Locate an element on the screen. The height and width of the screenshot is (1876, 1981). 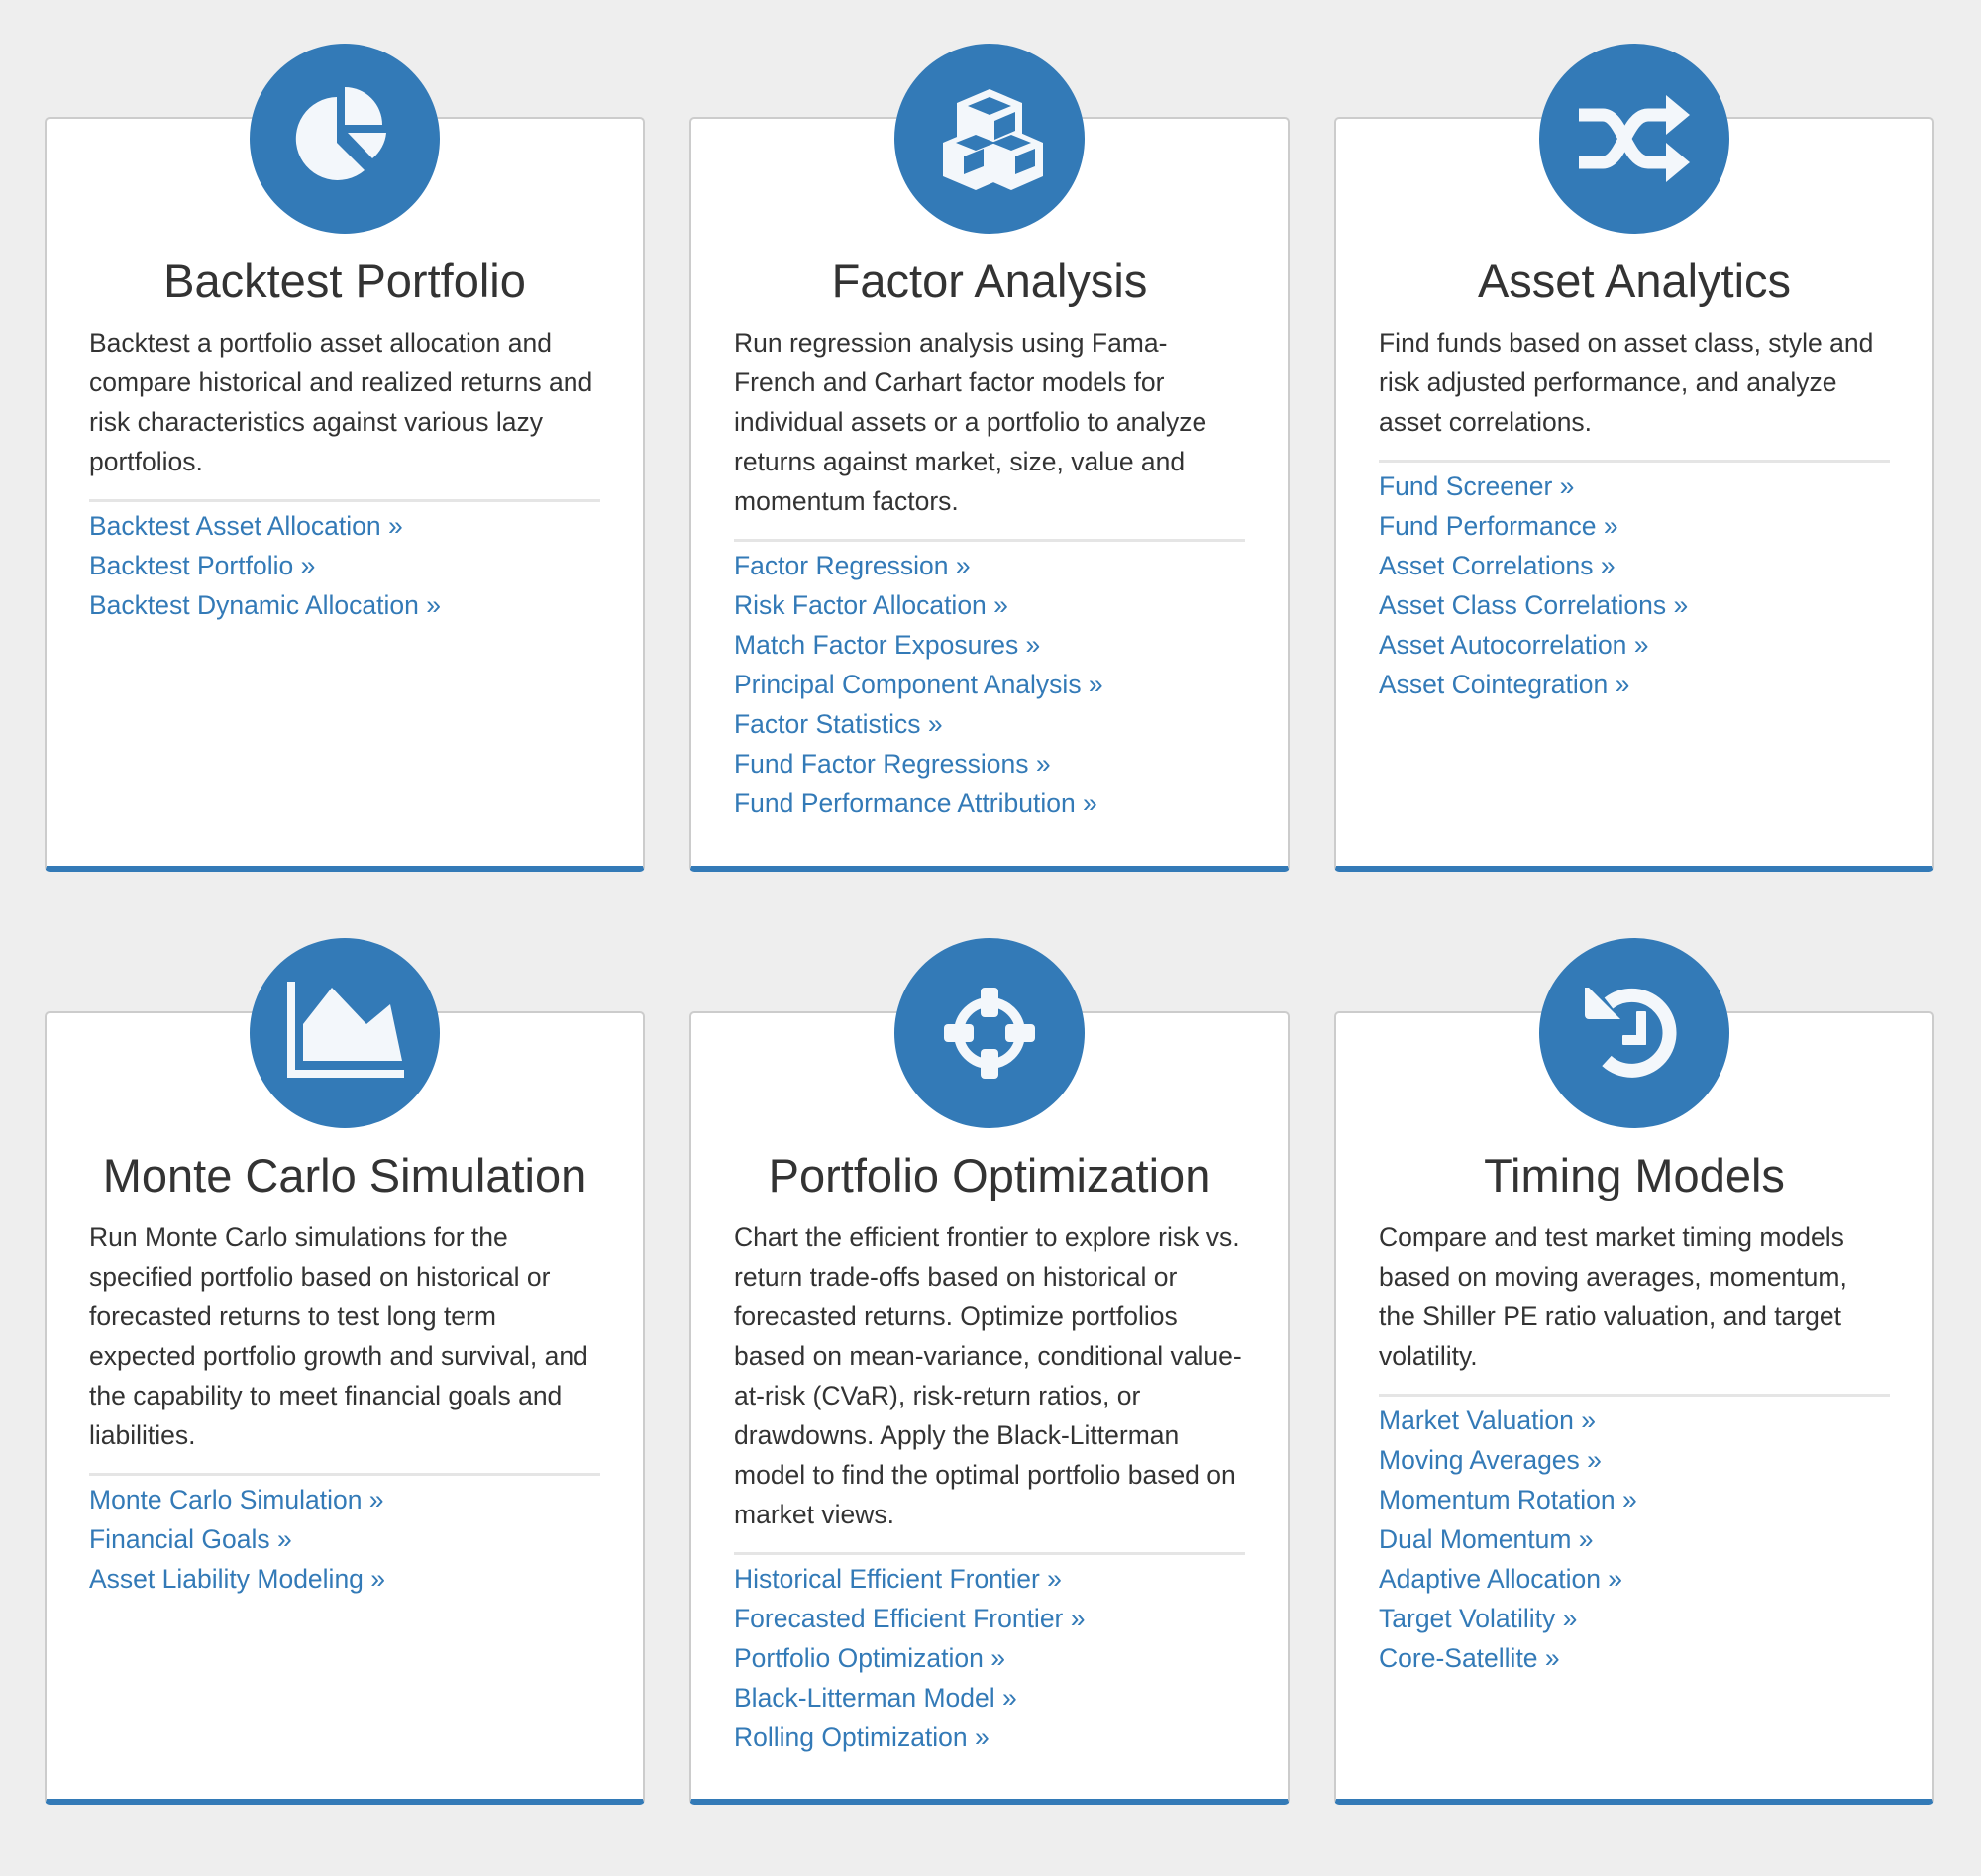
card-title: Timing Models is located at coordinates (1634, 1175).